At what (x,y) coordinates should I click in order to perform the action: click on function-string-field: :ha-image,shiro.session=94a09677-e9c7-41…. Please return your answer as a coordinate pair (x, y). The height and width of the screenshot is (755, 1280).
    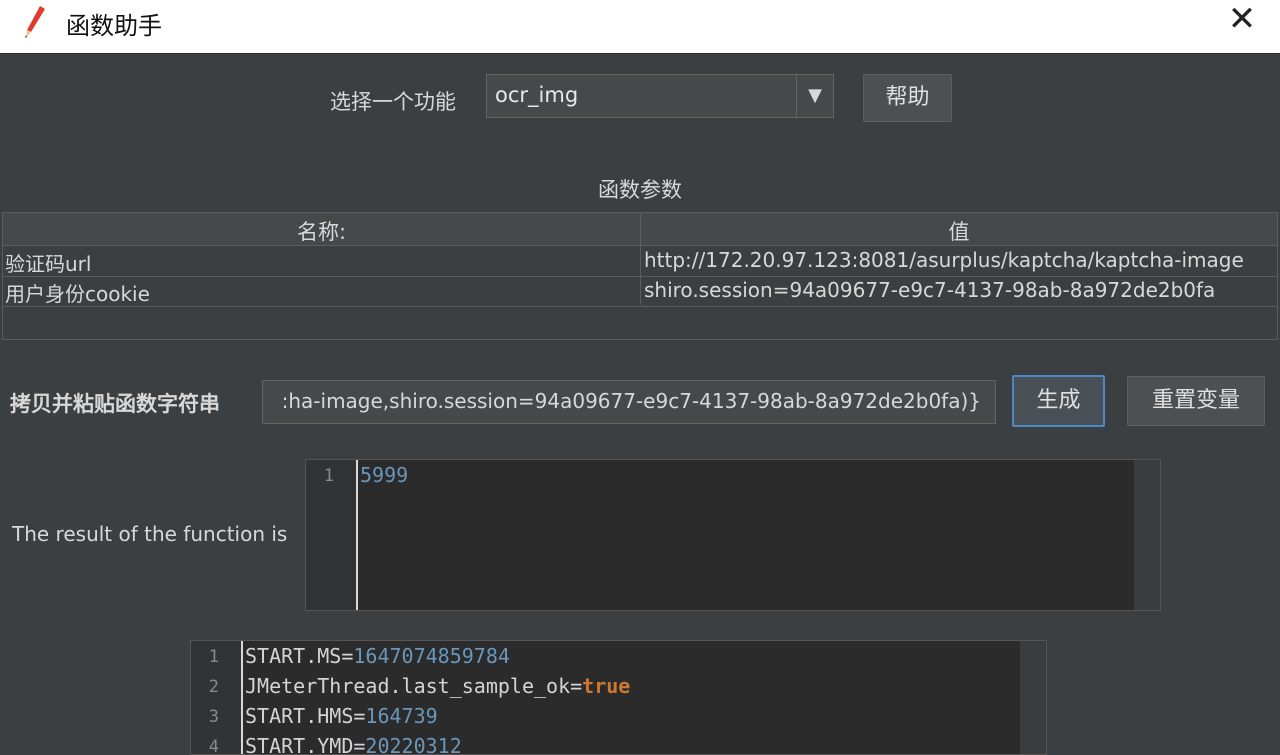
    Looking at the image, I should click on (629, 402).